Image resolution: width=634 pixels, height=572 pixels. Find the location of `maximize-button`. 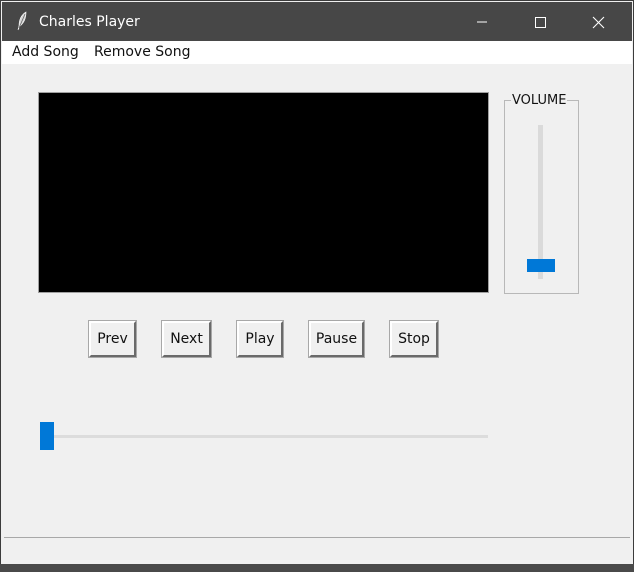

maximize-button is located at coordinates (540, 21).